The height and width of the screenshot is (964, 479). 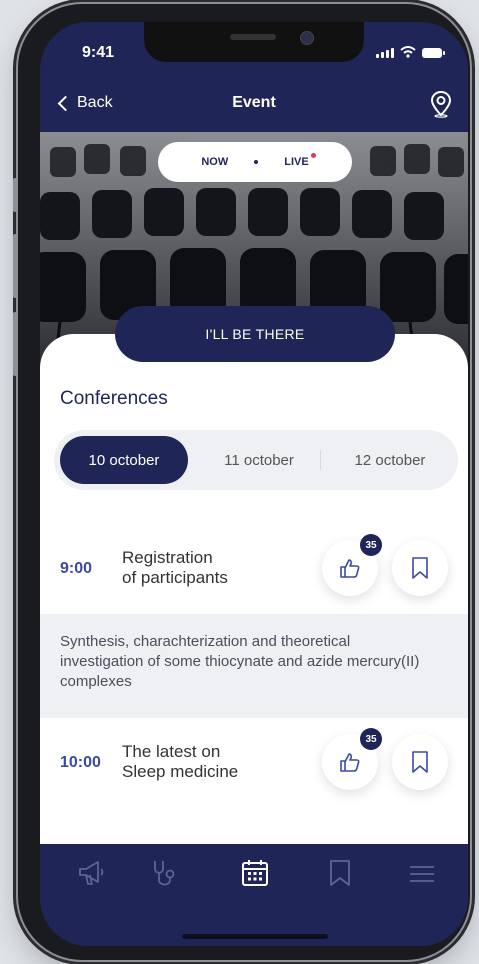 I want to click on tab-11-october: 11 october, so click(x=259, y=460).